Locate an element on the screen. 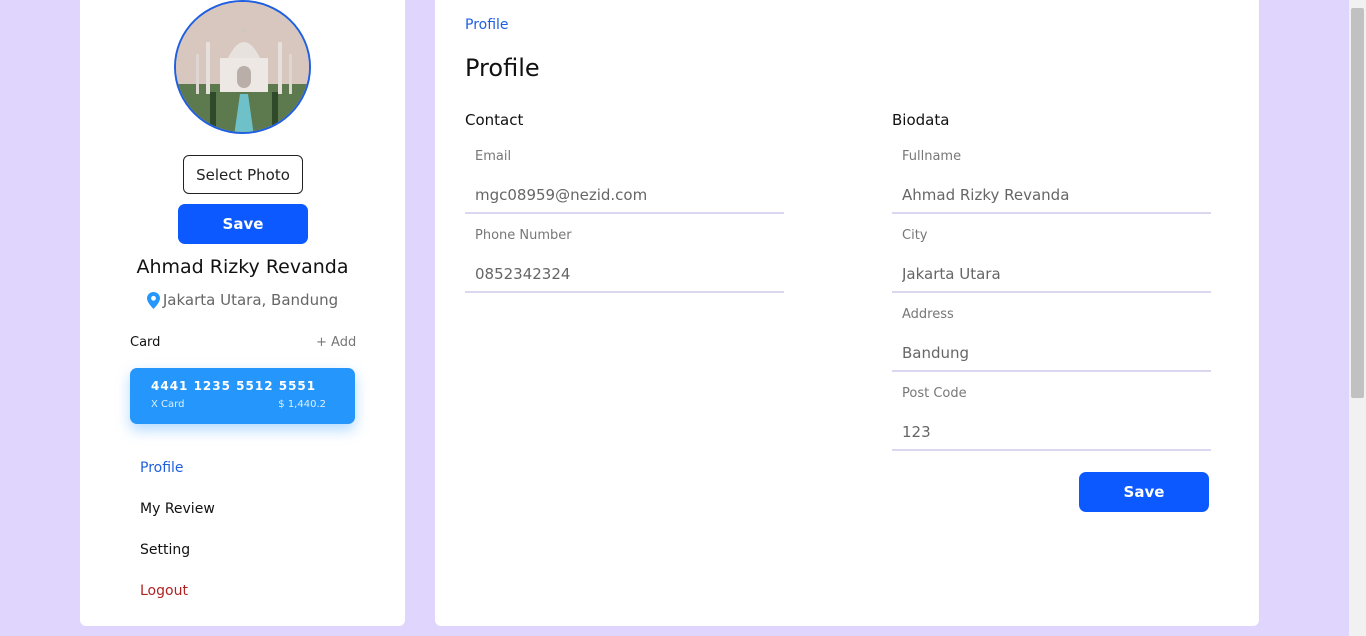  location-pin-icon is located at coordinates (153, 300).